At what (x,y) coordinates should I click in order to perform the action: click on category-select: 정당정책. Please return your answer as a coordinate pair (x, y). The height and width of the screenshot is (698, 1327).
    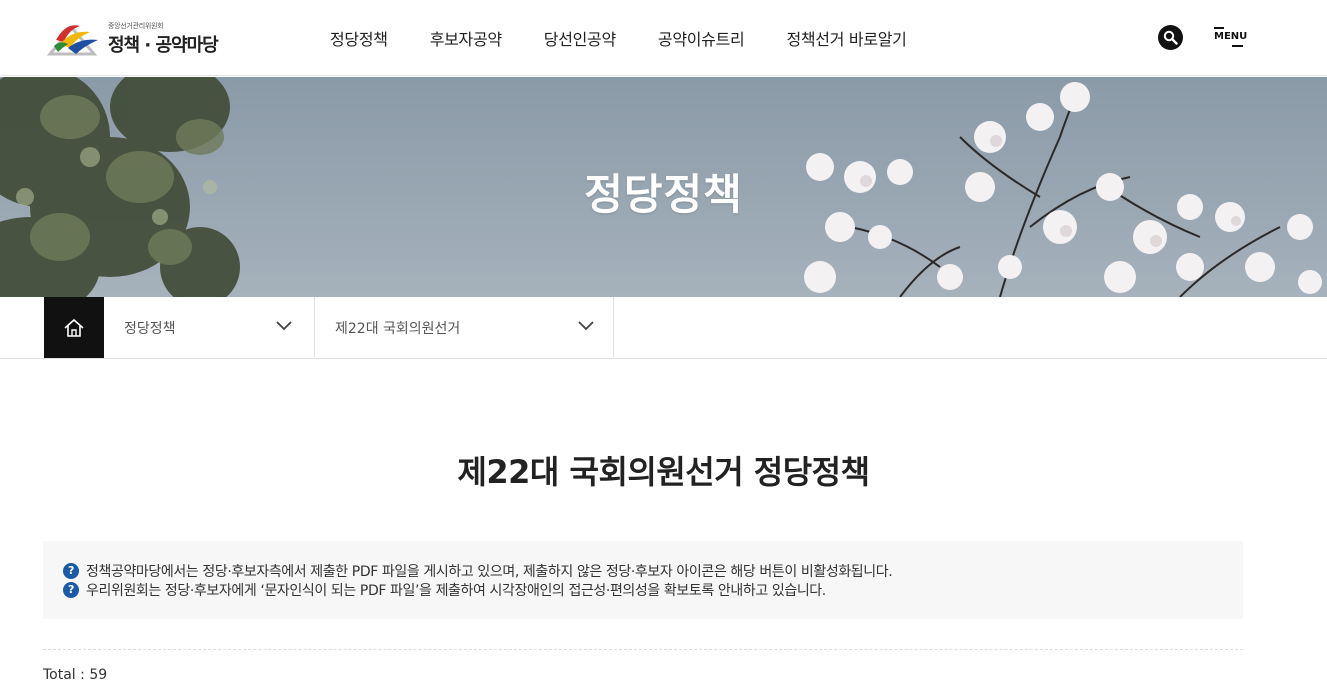
    Looking at the image, I should click on (209, 327).